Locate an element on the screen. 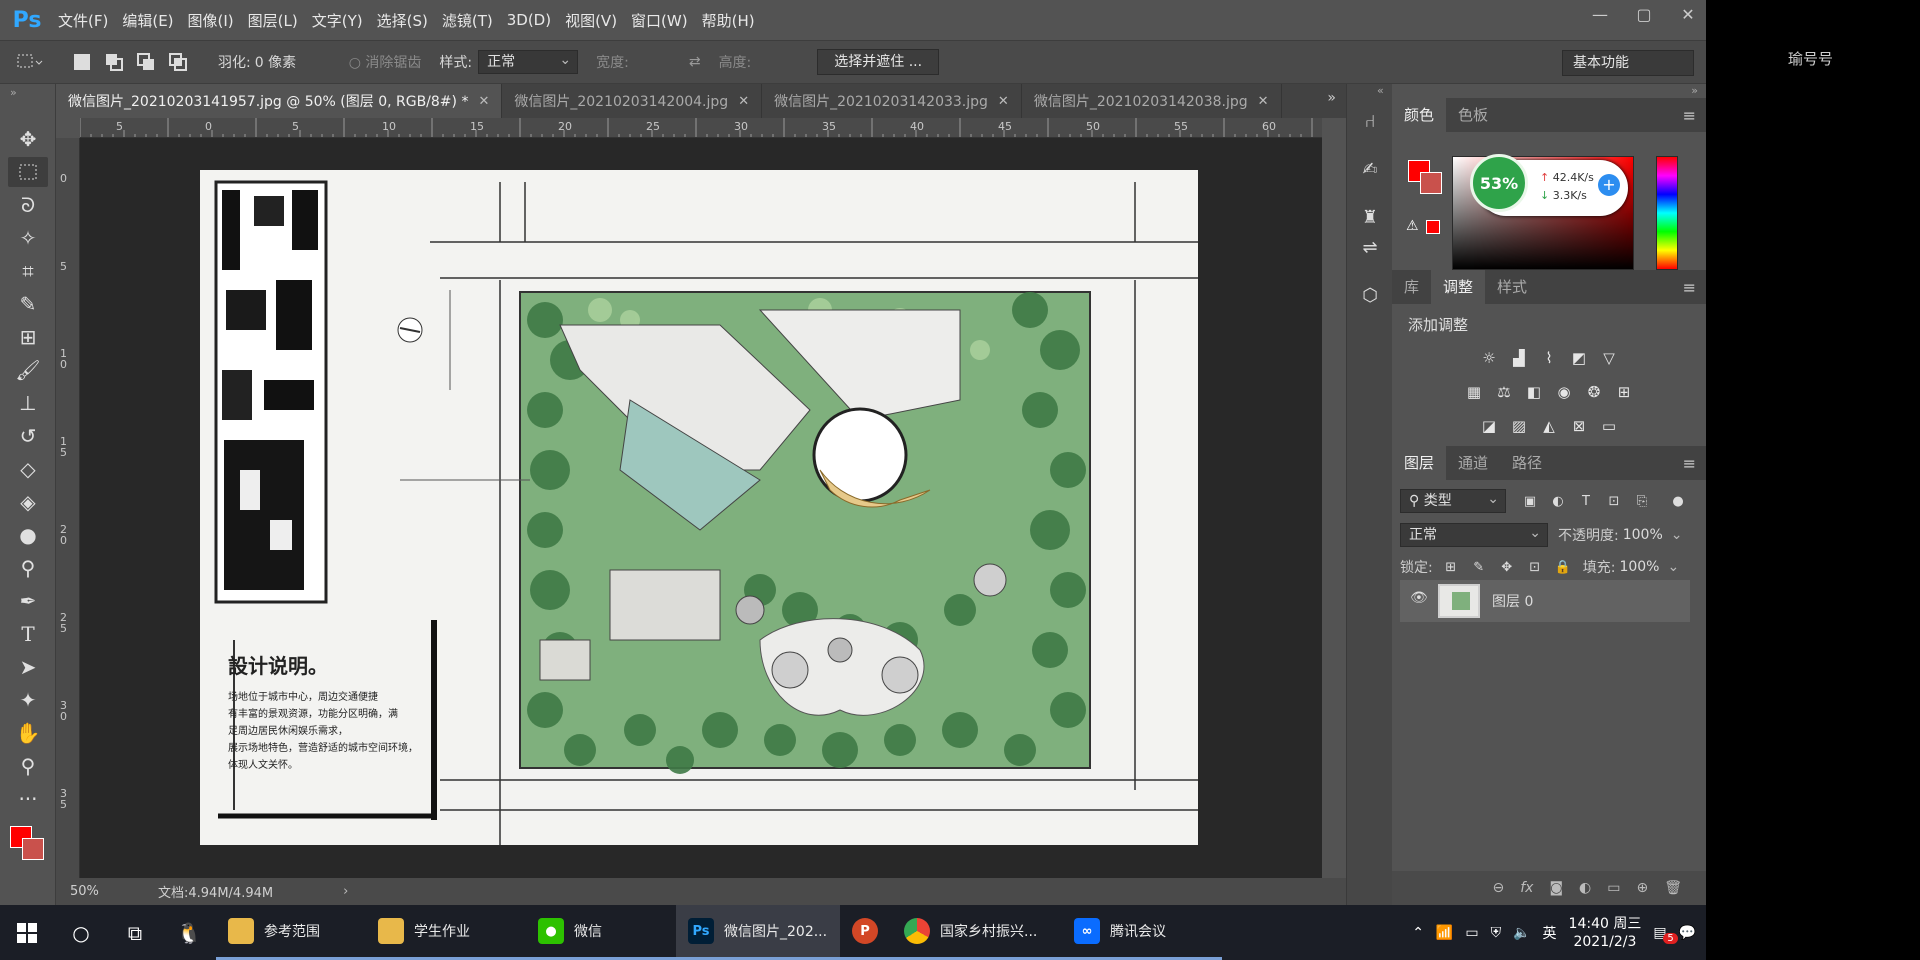 The width and height of the screenshot is (1920, 960). menu-view: 视图(V) is located at coordinates (591, 20).